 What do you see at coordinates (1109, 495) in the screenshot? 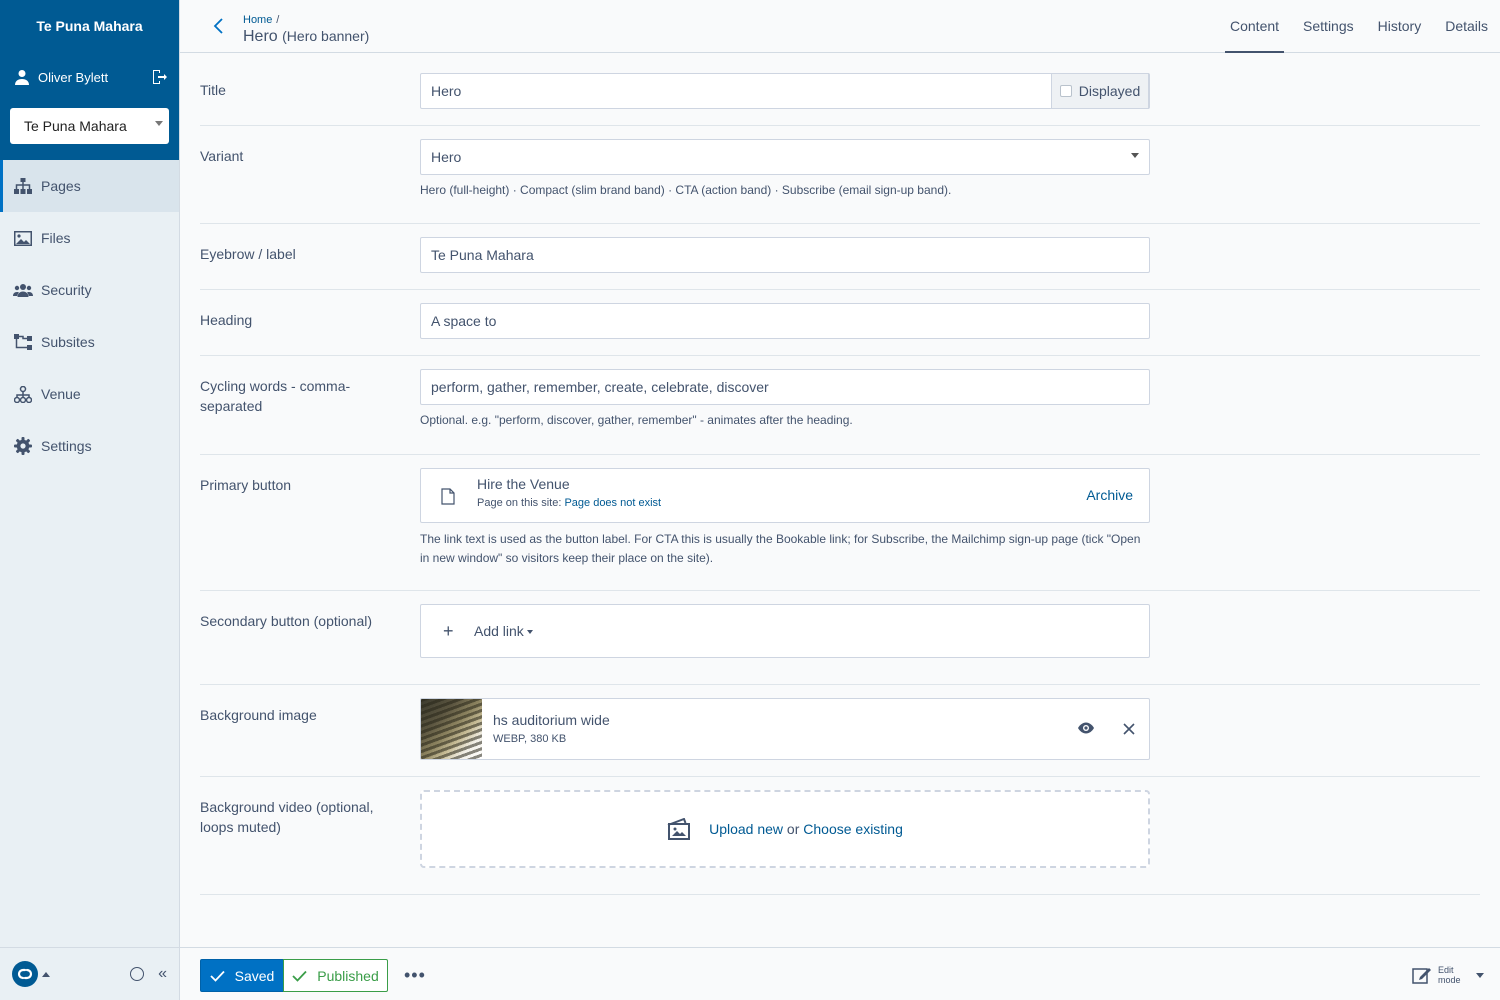
I see `archive-link-button: Archive` at bounding box center [1109, 495].